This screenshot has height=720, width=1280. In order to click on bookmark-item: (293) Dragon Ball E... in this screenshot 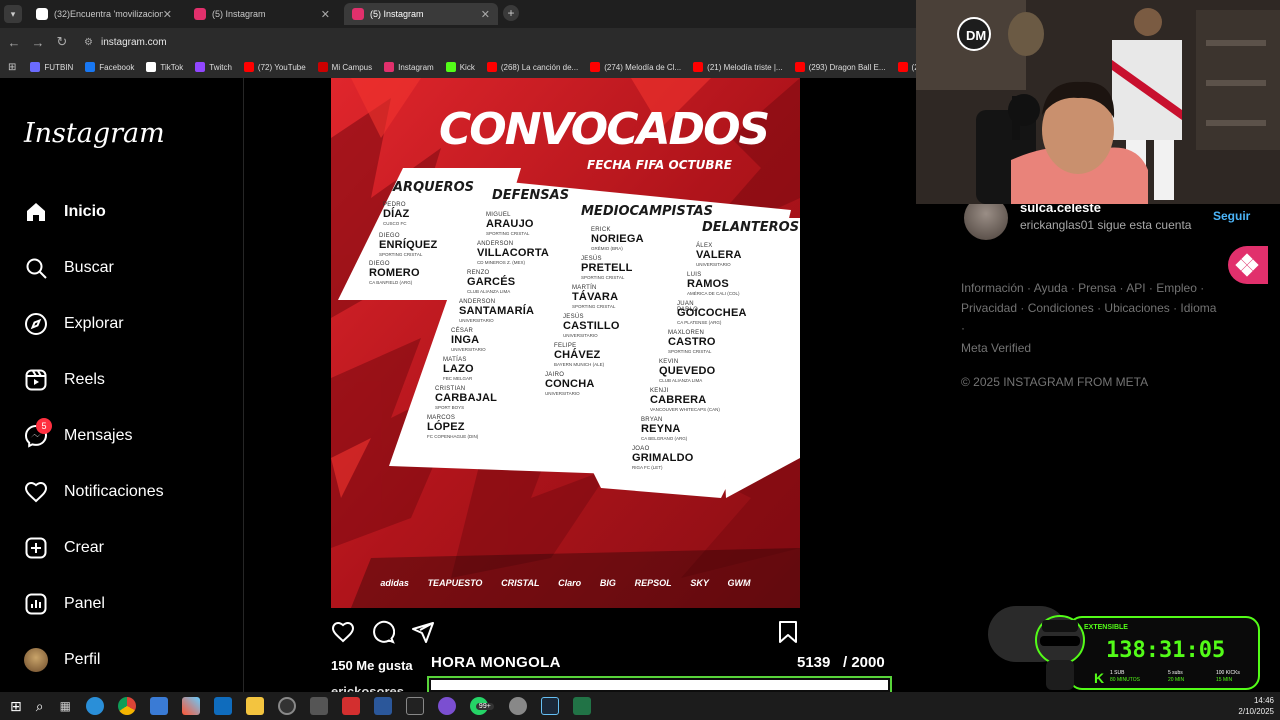, I will do `click(840, 67)`.